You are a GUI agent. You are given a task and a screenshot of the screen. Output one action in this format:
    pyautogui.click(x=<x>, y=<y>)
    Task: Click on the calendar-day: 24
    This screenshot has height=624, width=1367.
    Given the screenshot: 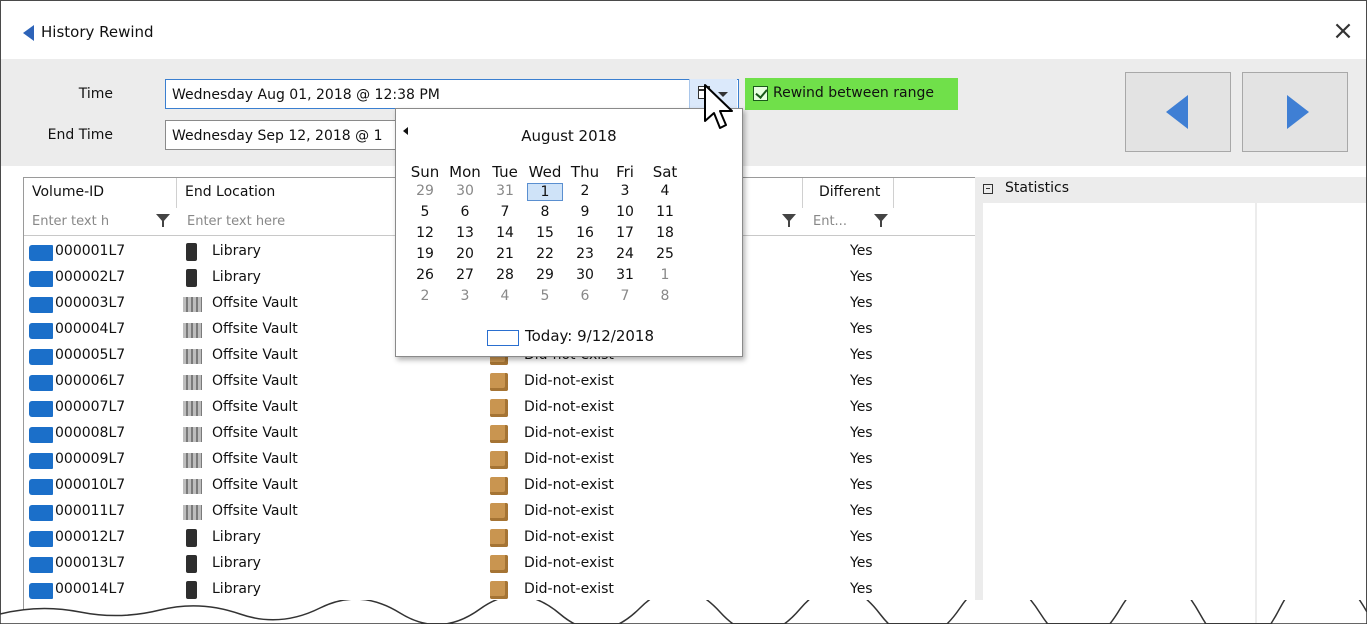 What is the action you would take?
    pyautogui.click(x=625, y=254)
    